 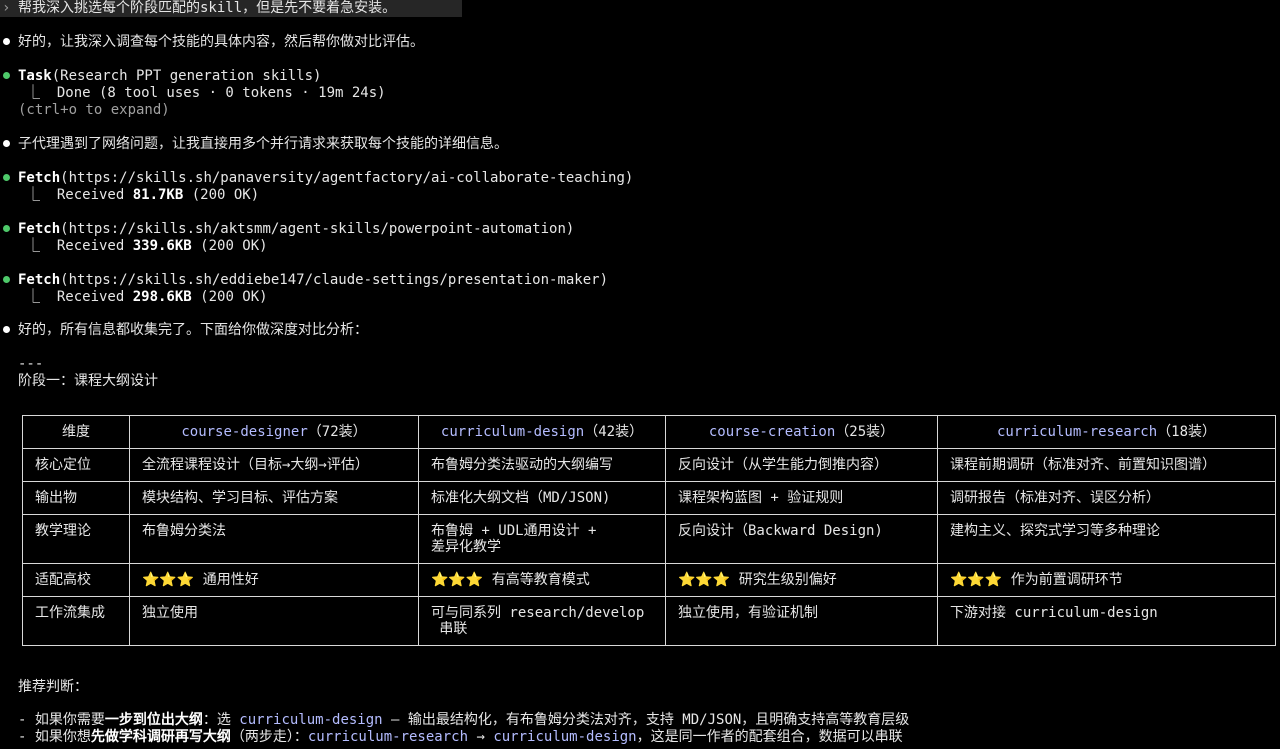 I want to click on row-label: 核心定位, so click(x=76, y=465).